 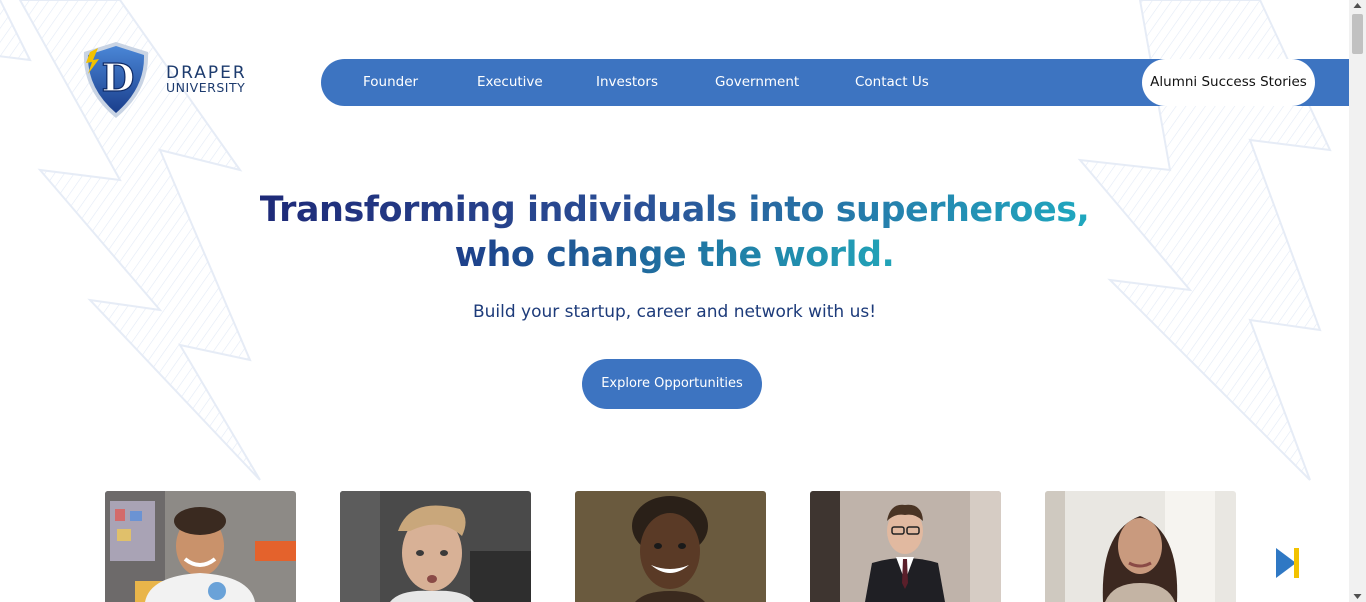 I want to click on explore-opportunities-button: Explore Opportunities, so click(x=672, y=384).